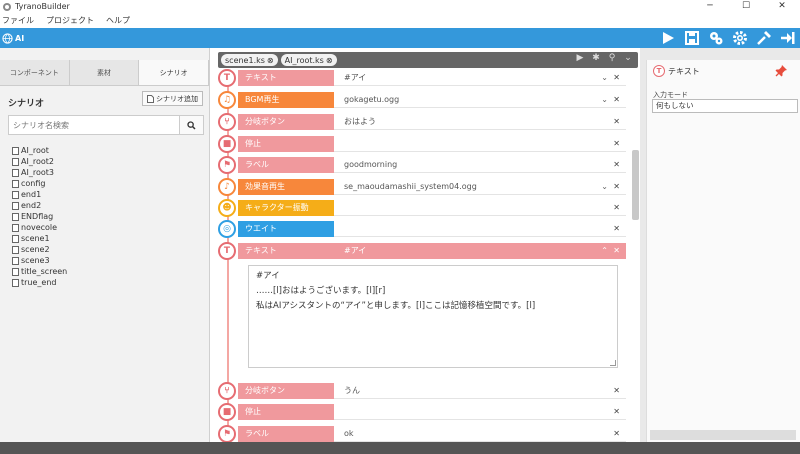  Describe the element at coordinates (39, 227) in the screenshot. I see `file-item: novecole` at that location.